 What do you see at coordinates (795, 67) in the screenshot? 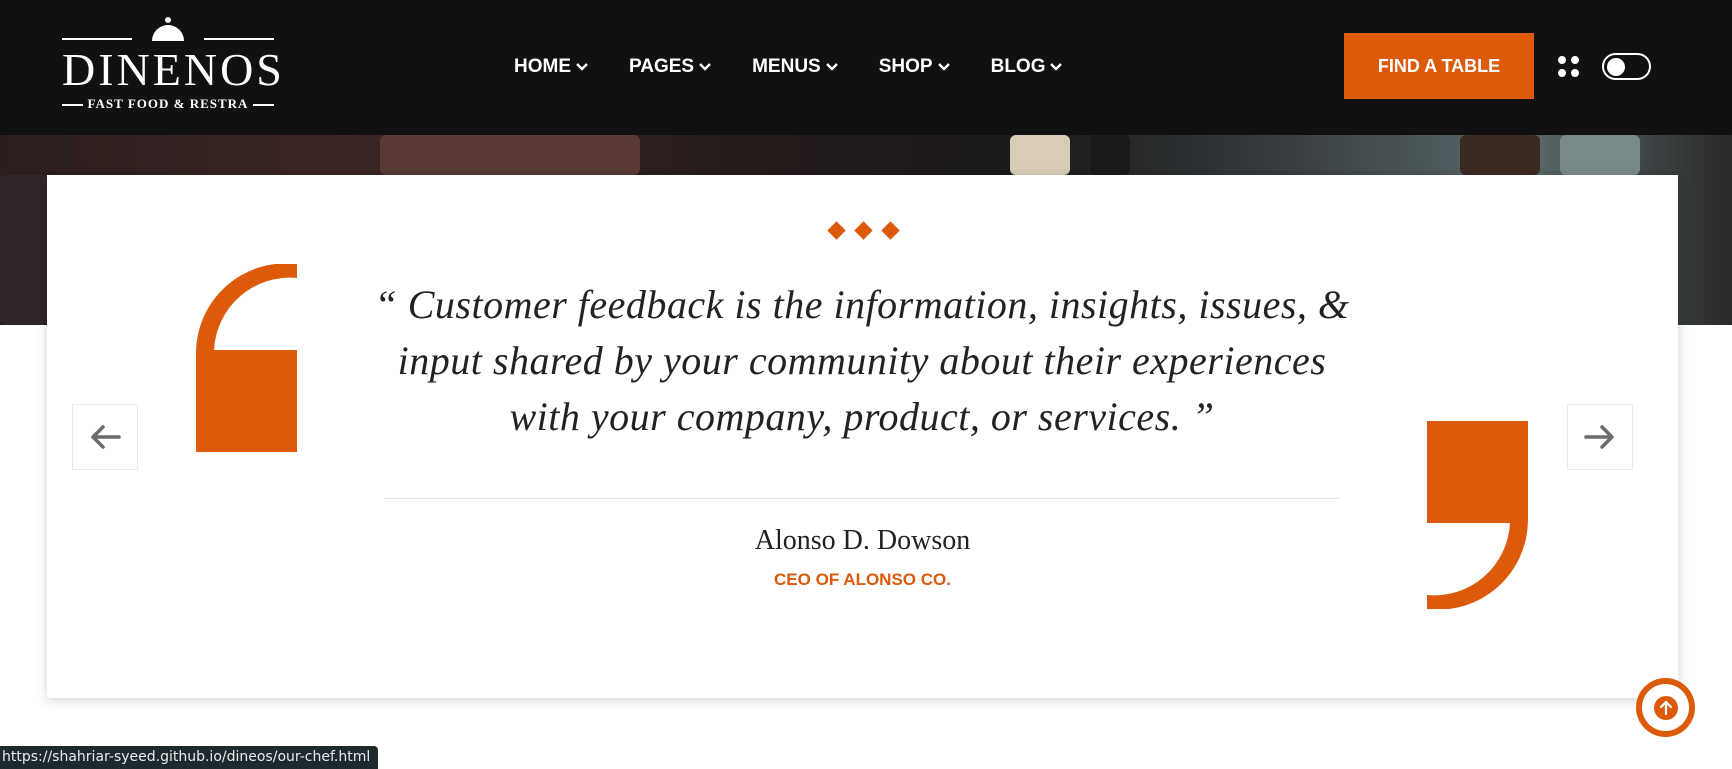
I see `nav-item-menus: MENUS` at bounding box center [795, 67].